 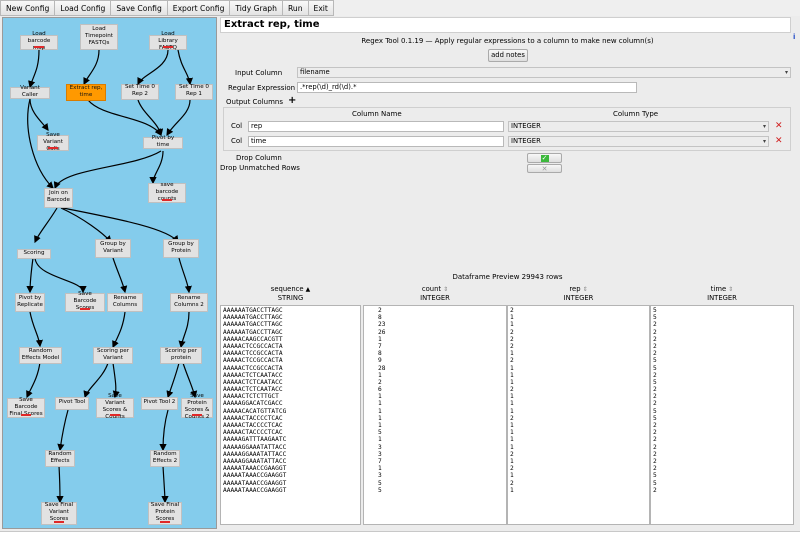 I want to click on workflow-node: Pivot Tool 2, so click(x=159, y=403).